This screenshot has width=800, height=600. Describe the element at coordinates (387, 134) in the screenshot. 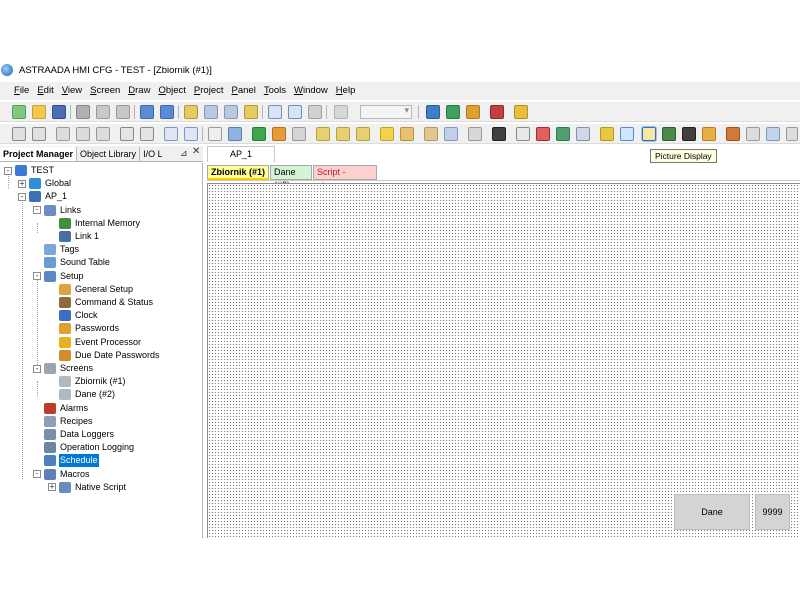

I see `bulb-icon` at that location.